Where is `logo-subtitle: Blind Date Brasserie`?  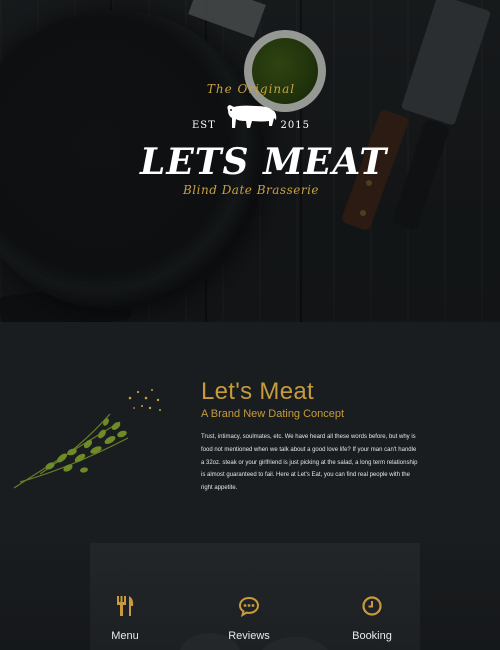 logo-subtitle: Blind Date Brasserie is located at coordinates (251, 190).